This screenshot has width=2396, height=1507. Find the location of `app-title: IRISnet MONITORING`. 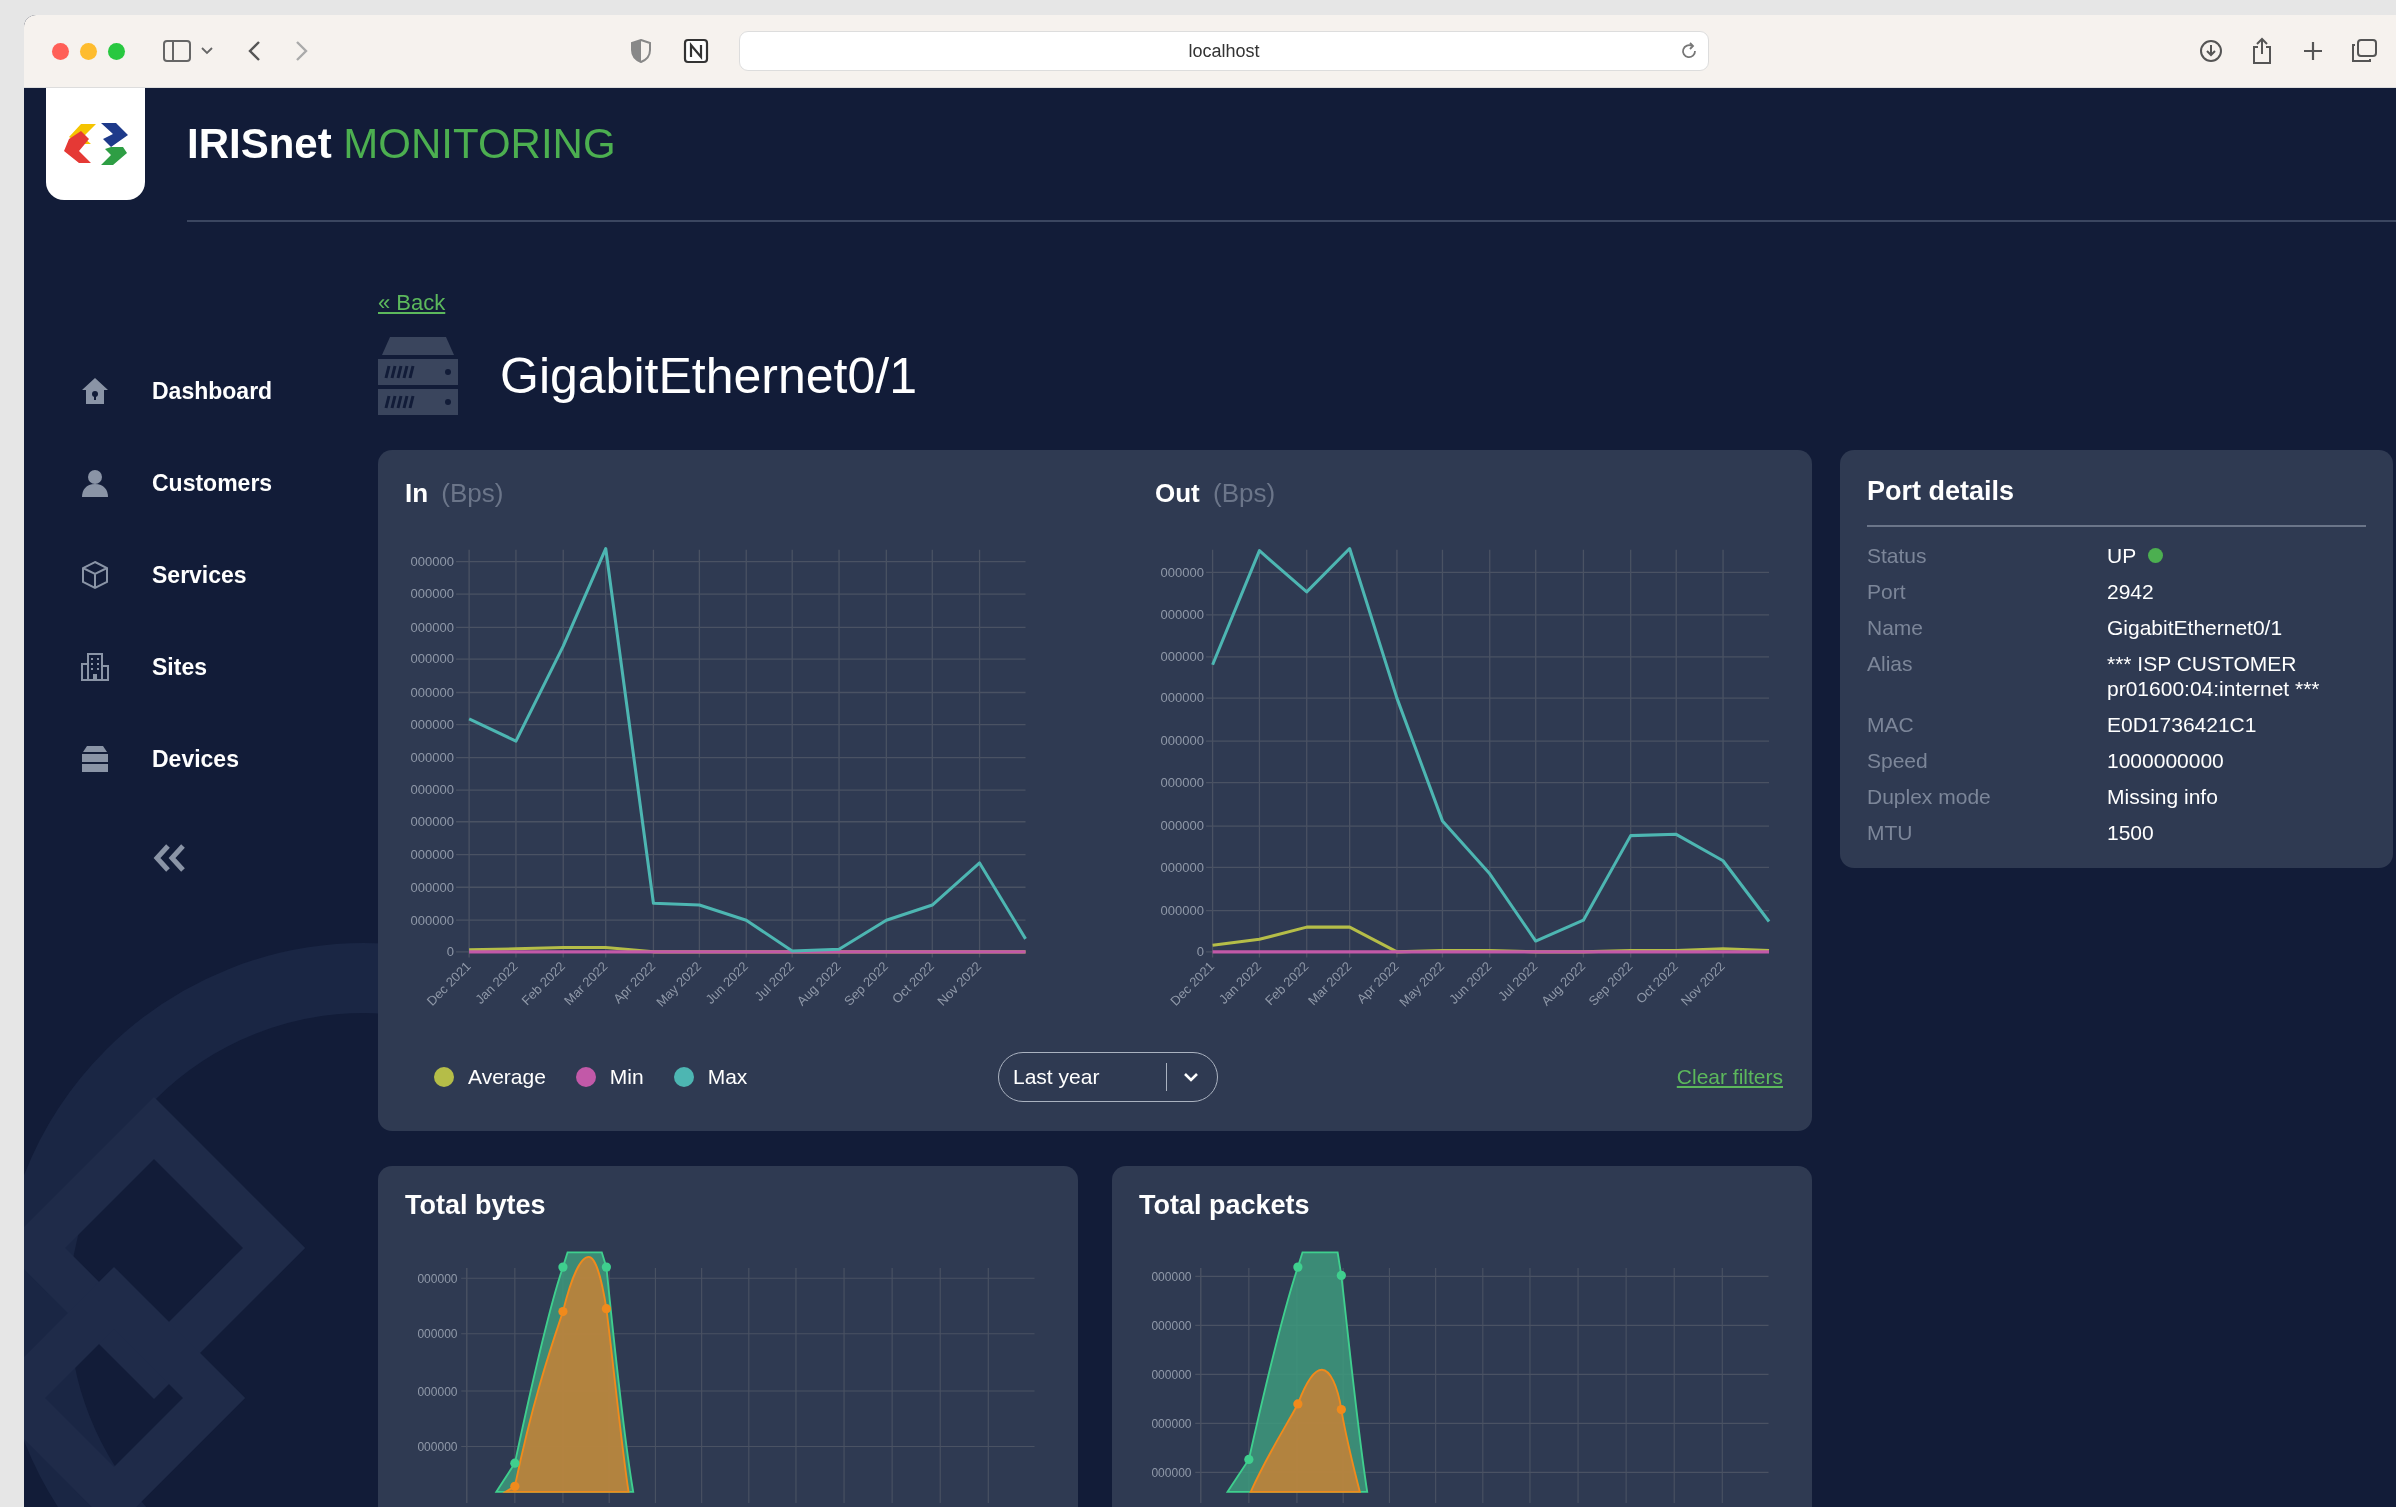

app-title: IRISnet MONITORING is located at coordinates (401, 144).